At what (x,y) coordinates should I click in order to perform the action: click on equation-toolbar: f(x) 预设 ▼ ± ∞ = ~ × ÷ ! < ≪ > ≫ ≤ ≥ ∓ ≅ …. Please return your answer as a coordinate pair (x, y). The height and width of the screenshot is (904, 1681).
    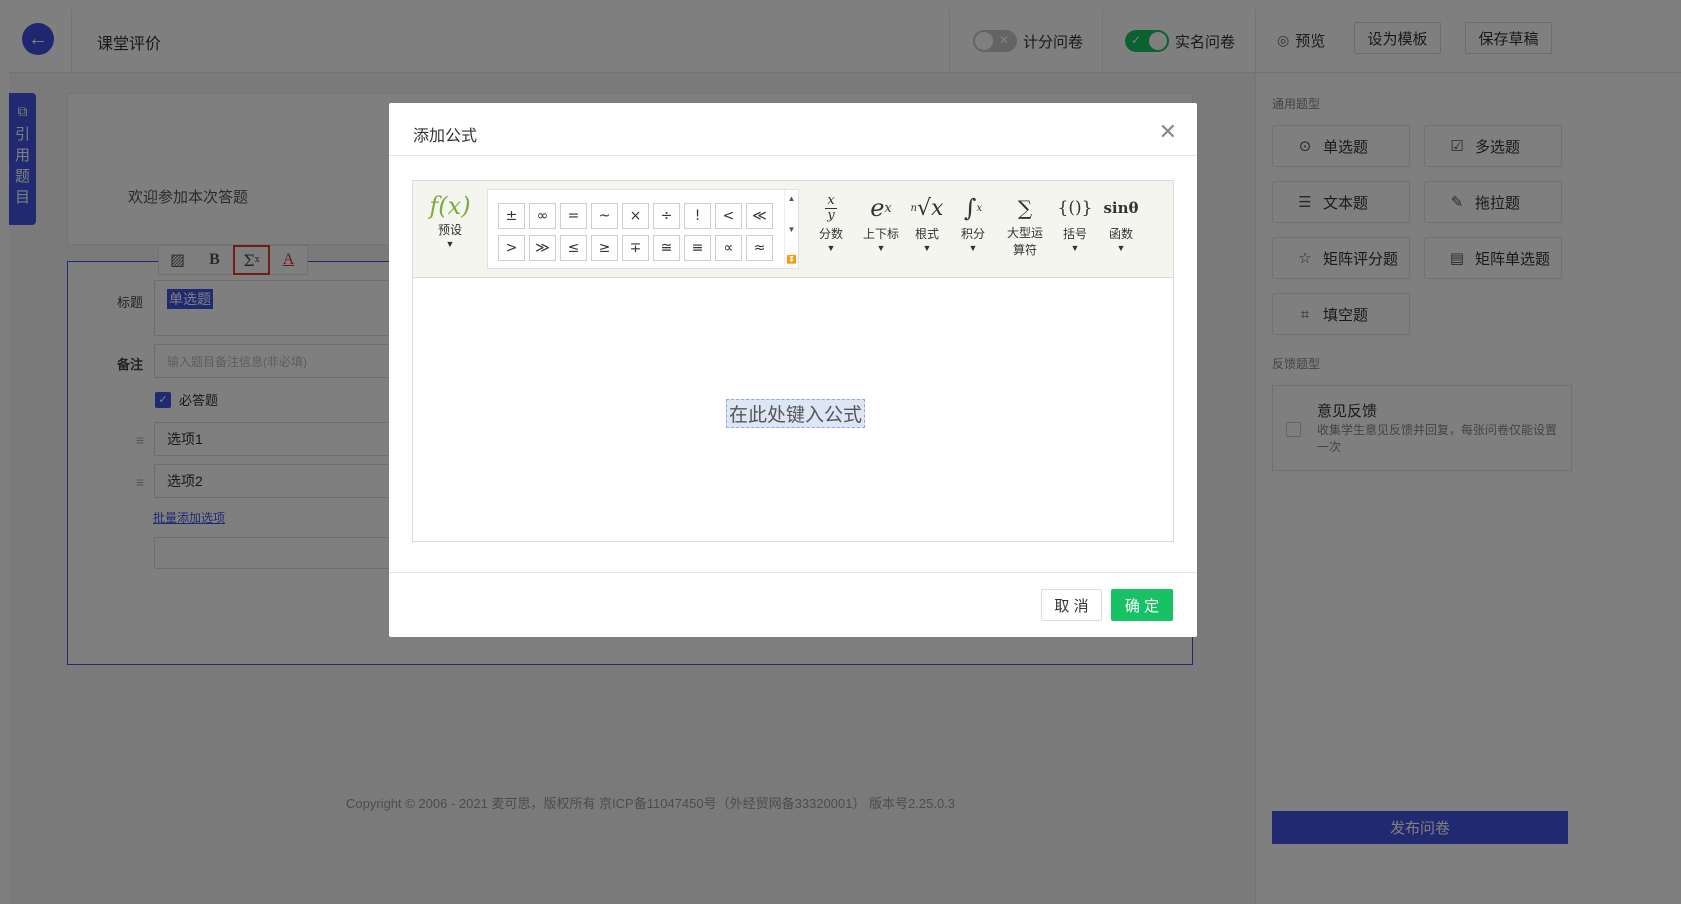
    Looking at the image, I should click on (793, 229).